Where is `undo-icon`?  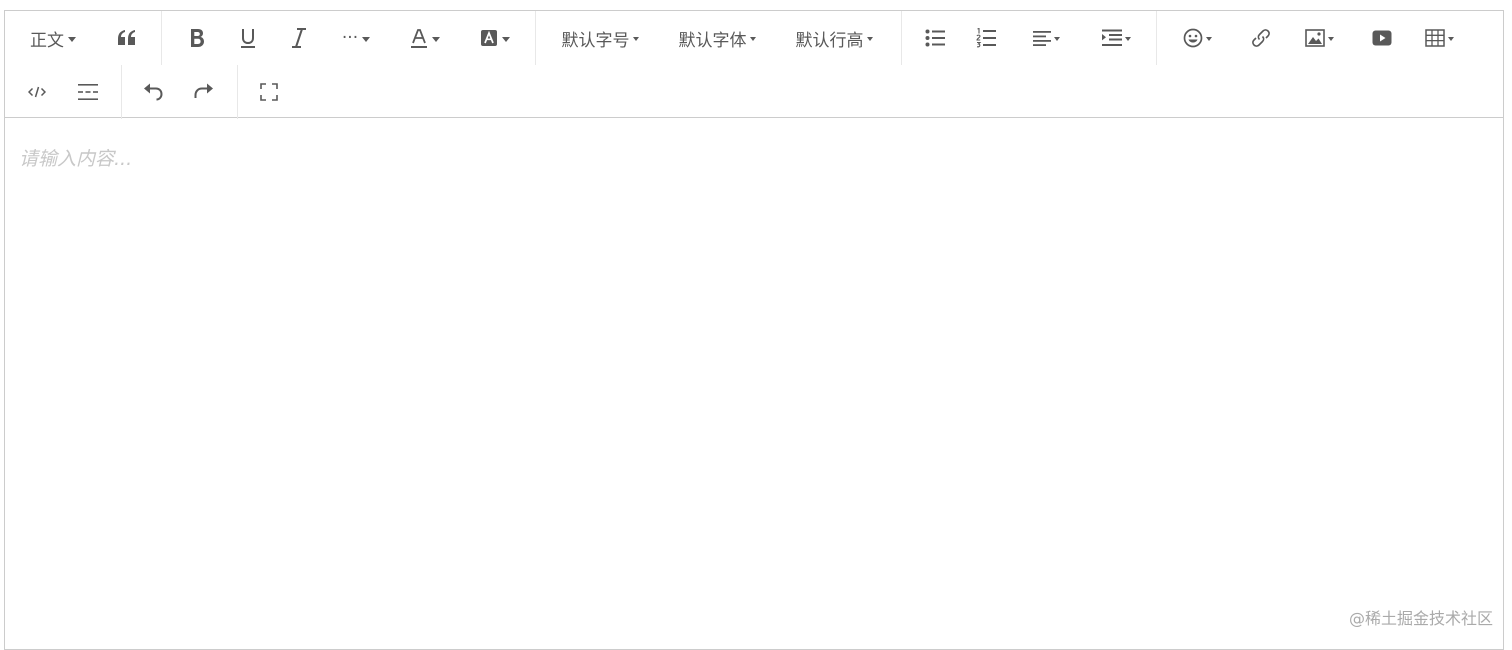
undo-icon is located at coordinates (153, 92).